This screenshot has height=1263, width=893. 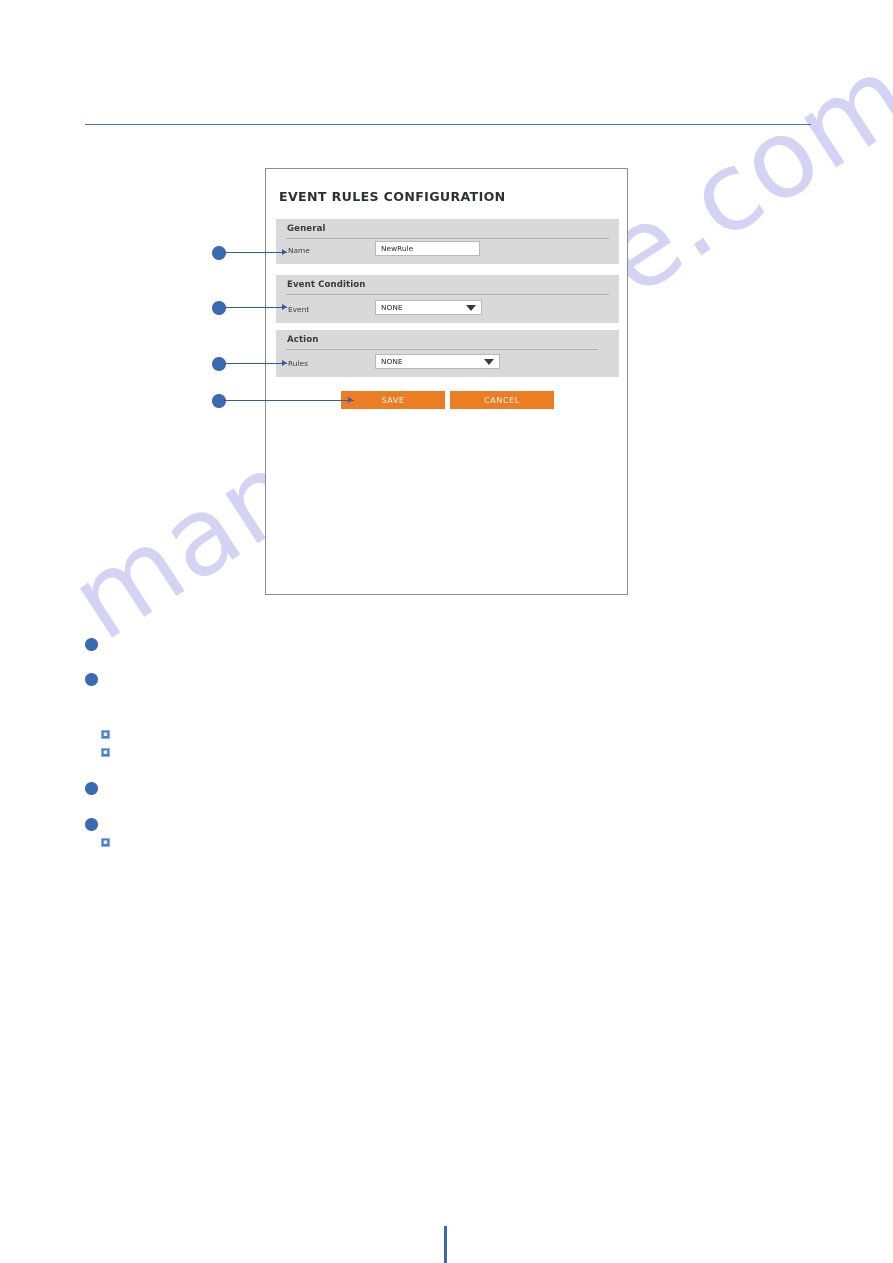 I want to click on page-title: EVENT RULES CONFIGURATION, so click(x=392, y=196).